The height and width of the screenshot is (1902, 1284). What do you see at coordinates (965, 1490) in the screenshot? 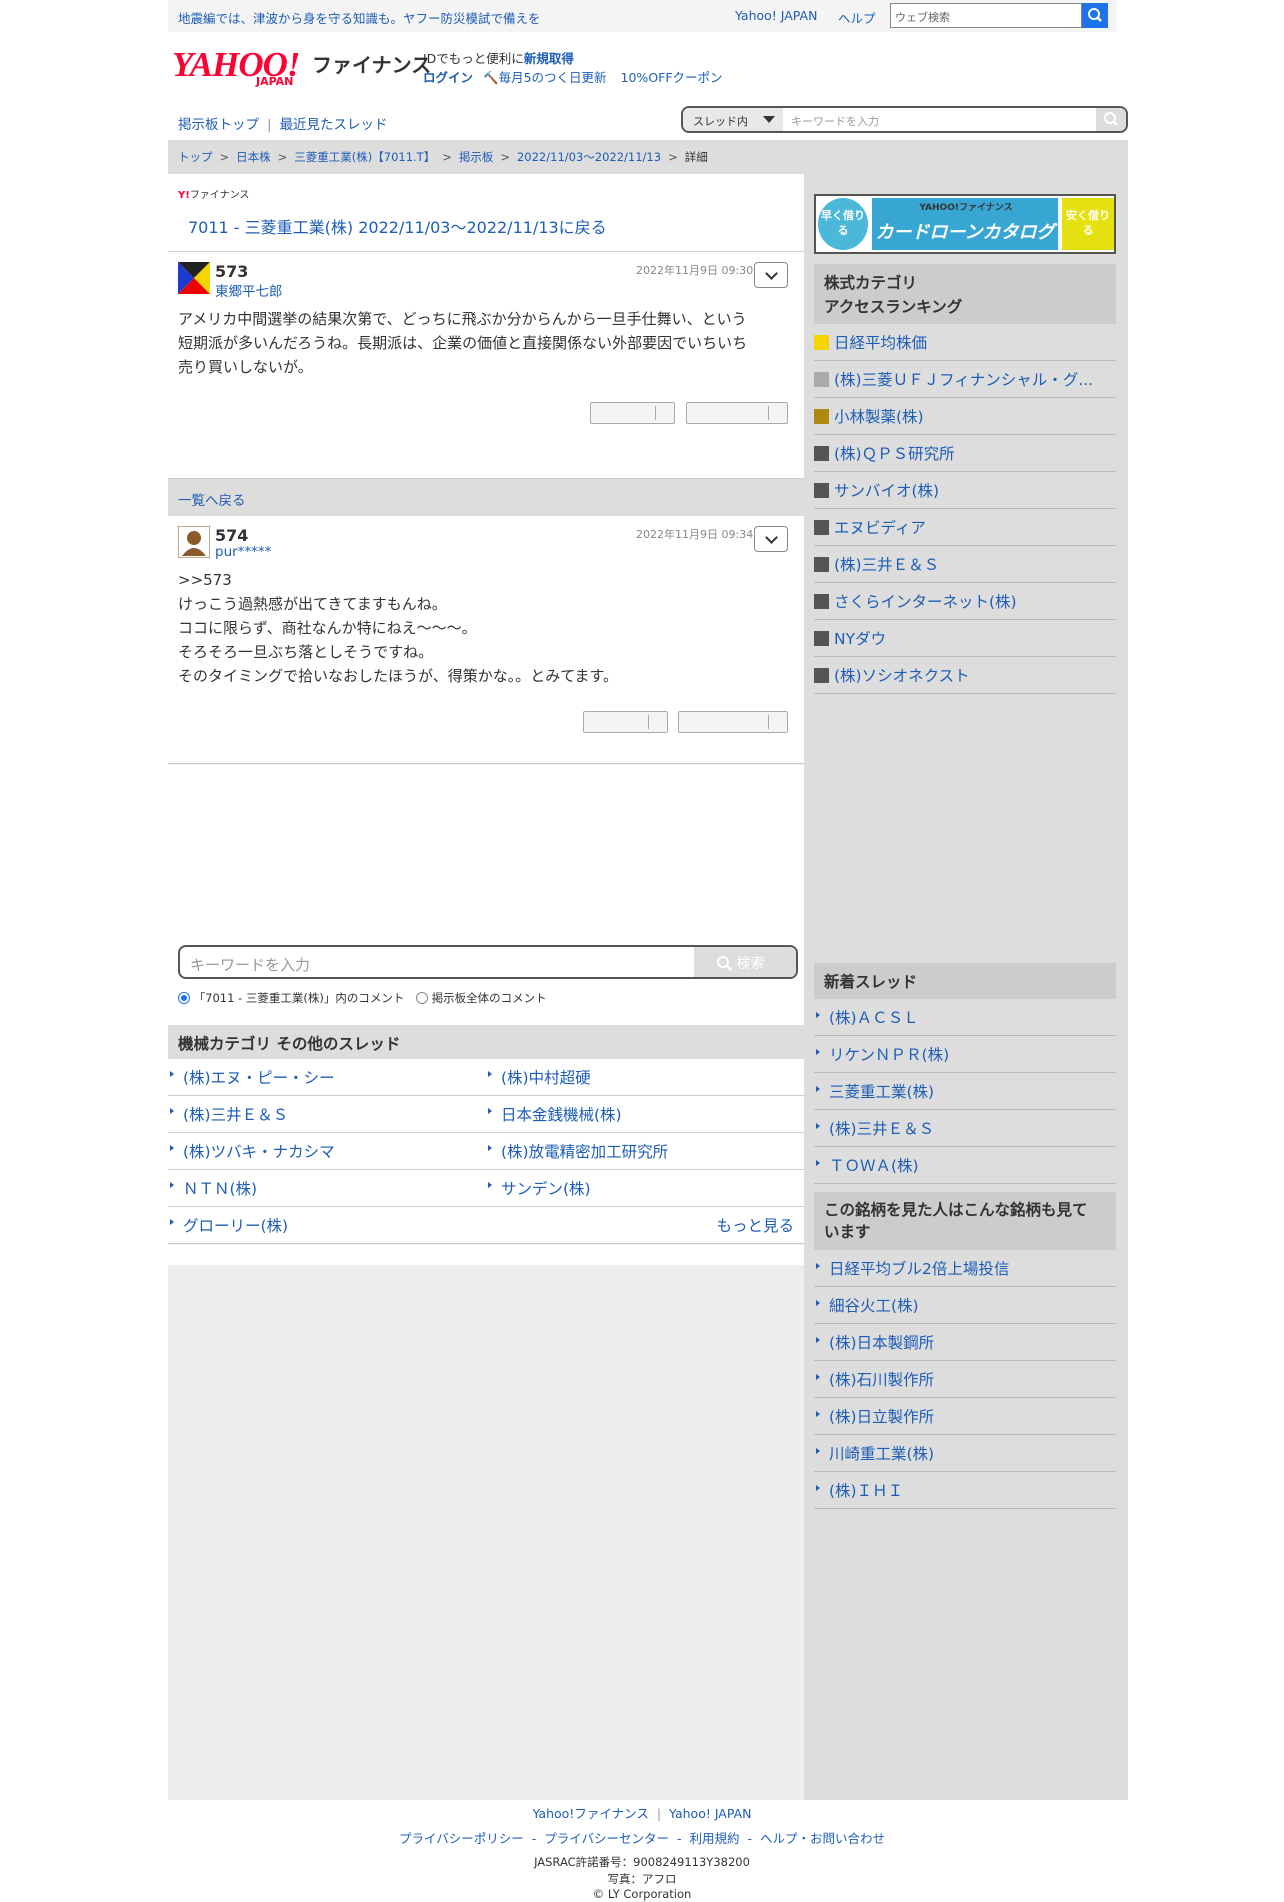
I see `also-viewed-item: (株)ＩＨＩ` at bounding box center [965, 1490].